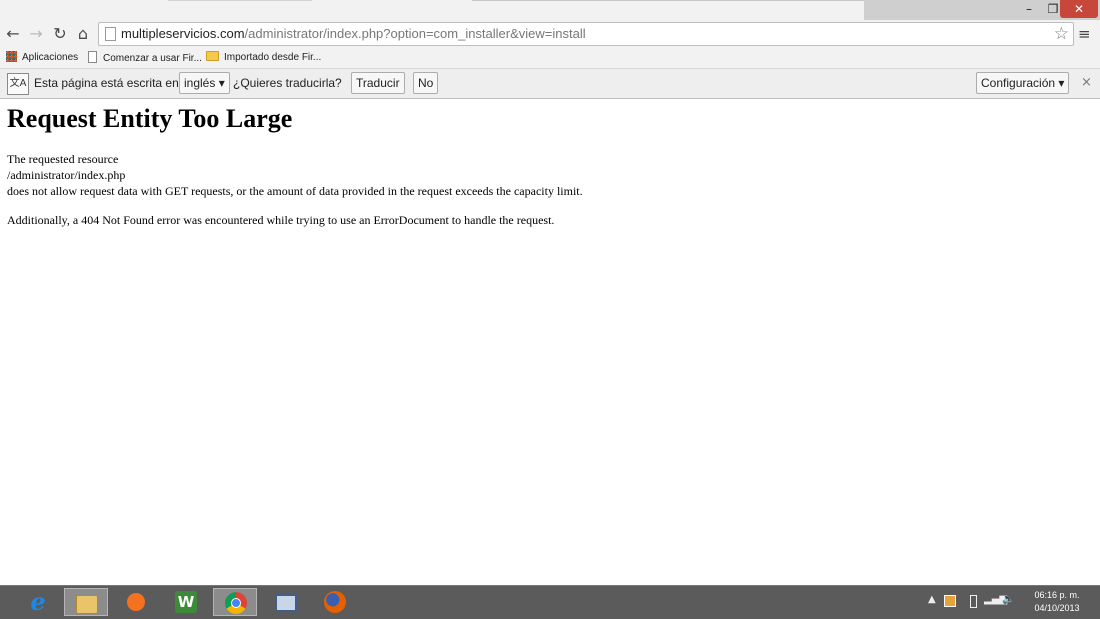 The width and height of the screenshot is (1100, 619). What do you see at coordinates (204, 83) in the screenshot?
I see `language-select: inglés ▾` at bounding box center [204, 83].